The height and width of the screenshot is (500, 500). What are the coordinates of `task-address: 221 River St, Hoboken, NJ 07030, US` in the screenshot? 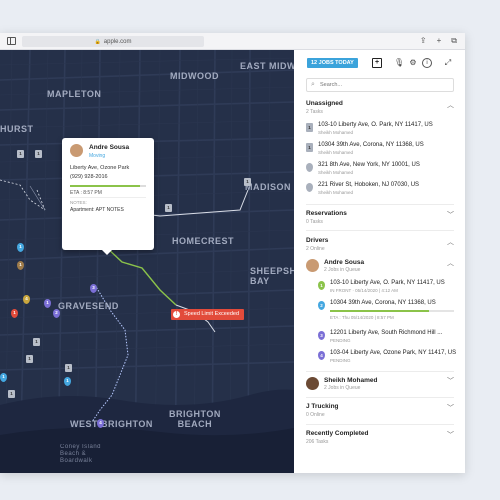 It's located at (369, 185).